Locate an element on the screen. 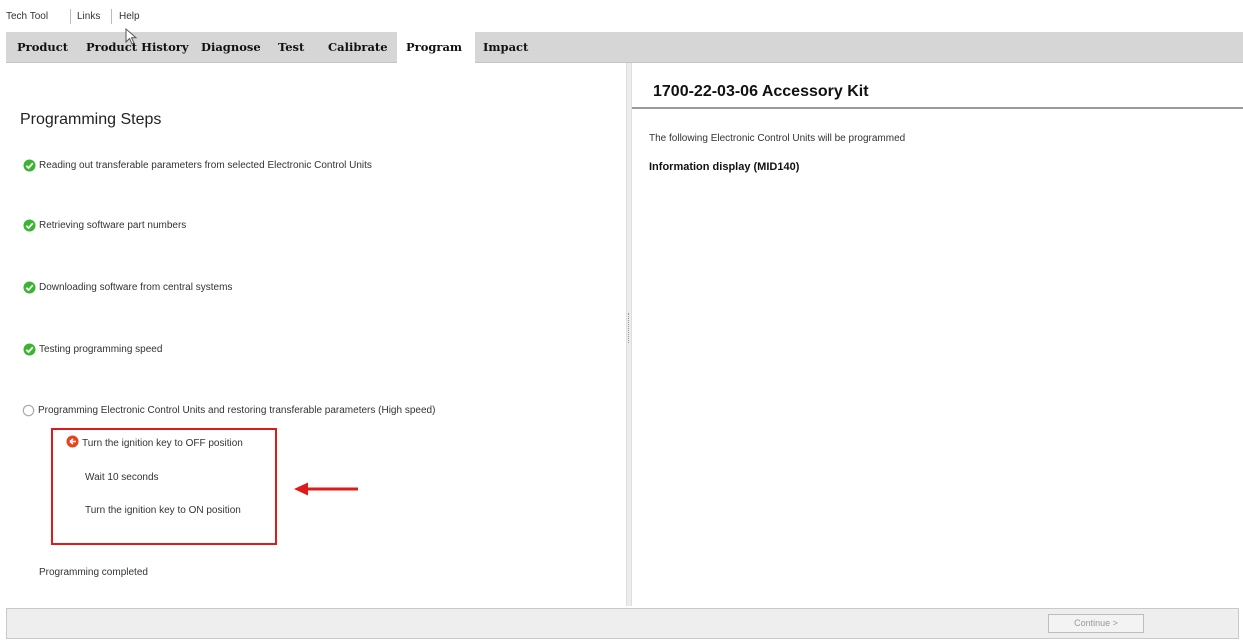 The width and height of the screenshot is (1243, 643). substep-ignition-on: Turn the ignition key to ON position is located at coordinates (163, 510).